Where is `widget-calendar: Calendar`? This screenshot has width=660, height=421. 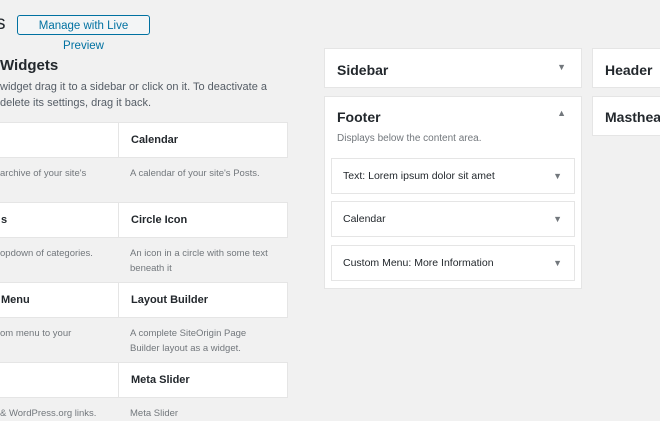
widget-calendar: Calendar is located at coordinates (203, 140).